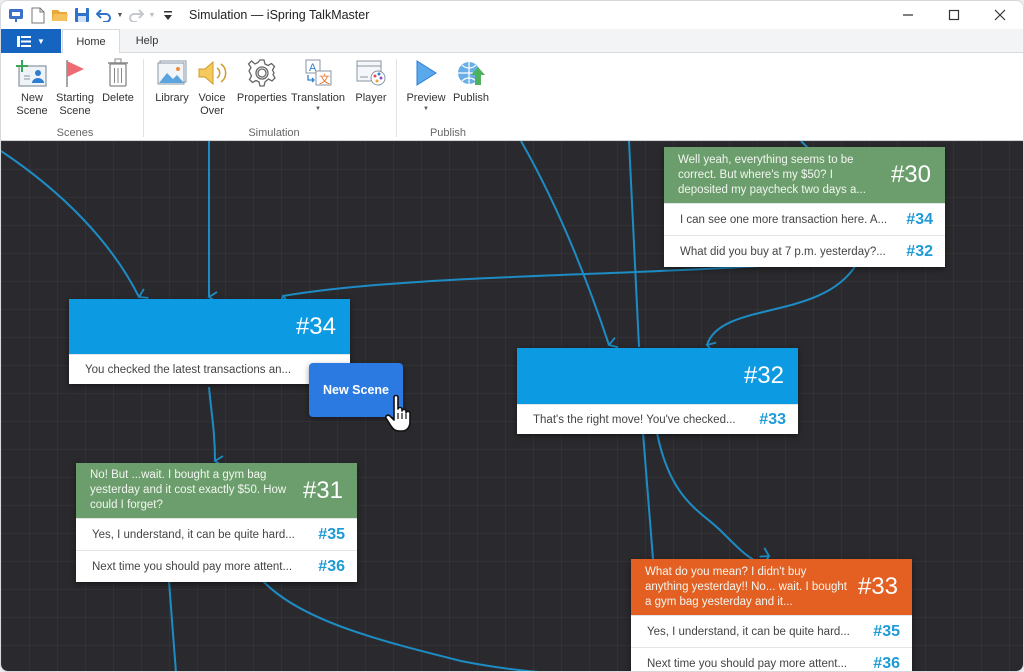 The height and width of the screenshot is (672, 1024). I want to click on quick-access-toolbar: ▼ ▼, so click(90, 15).